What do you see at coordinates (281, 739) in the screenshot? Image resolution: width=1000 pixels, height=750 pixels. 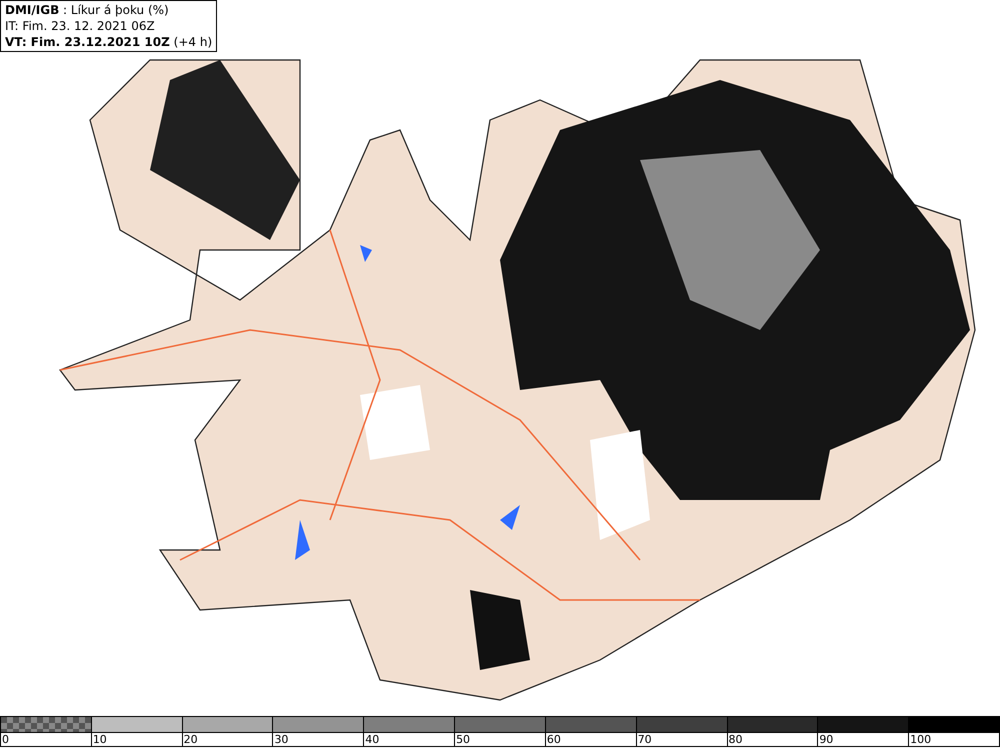 I see `legend-label: 30` at bounding box center [281, 739].